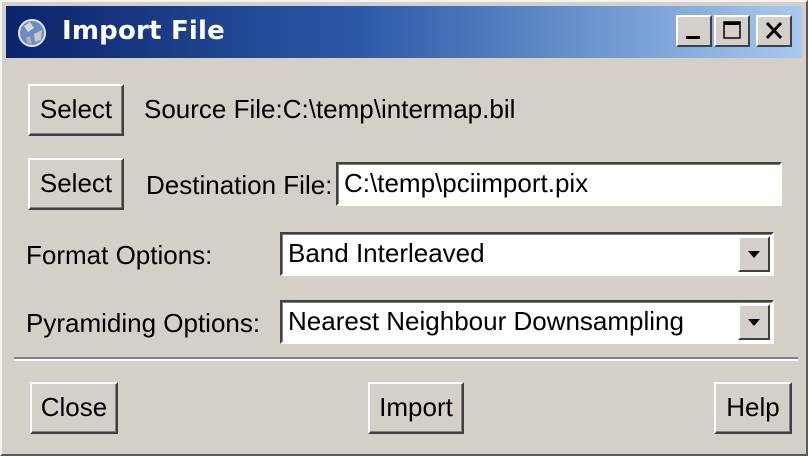 The image size is (808, 456). Describe the element at coordinates (213, 109) in the screenshot. I see `source-file-label: Source File:` at that location.